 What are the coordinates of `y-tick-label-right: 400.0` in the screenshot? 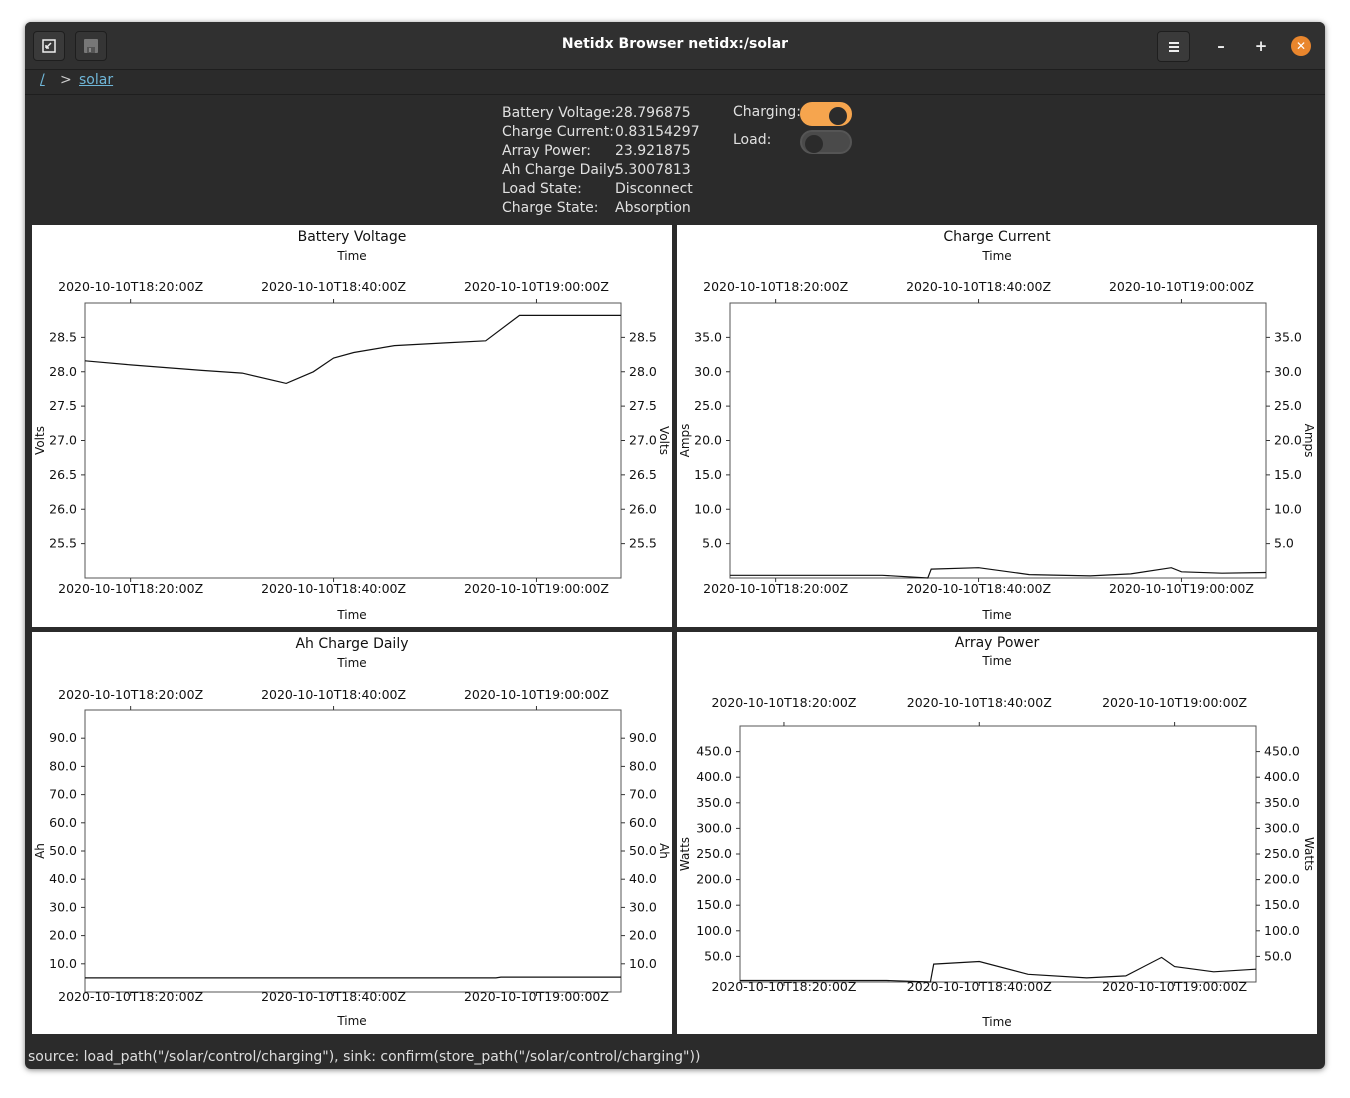 It's located at (1282, 776).